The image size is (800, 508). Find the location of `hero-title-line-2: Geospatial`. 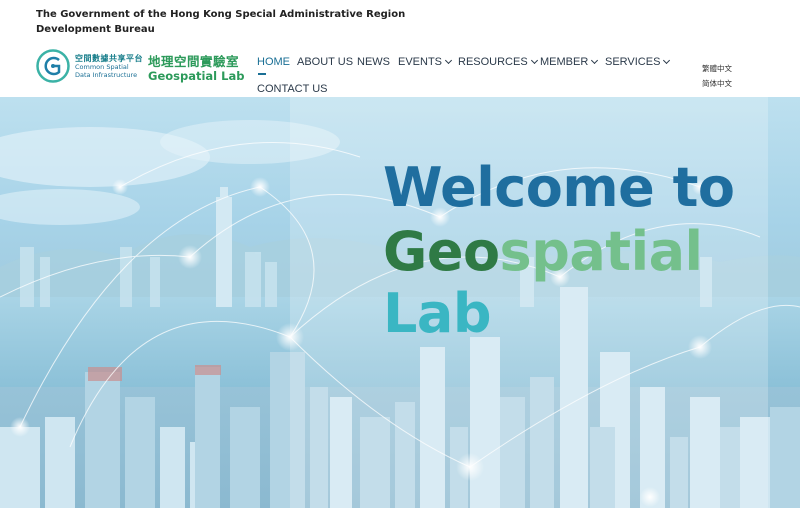

hero-title-line-2: Geospatial is located at coordinates (543, 252).